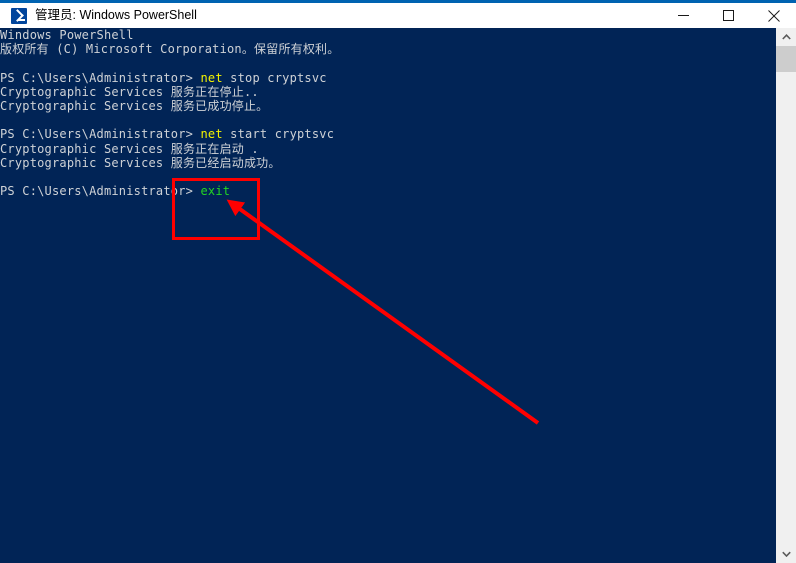 Image resolution: width=796 pixels, height=563 pixels. I want to click on chevron-down-icon, so click(786, 554).